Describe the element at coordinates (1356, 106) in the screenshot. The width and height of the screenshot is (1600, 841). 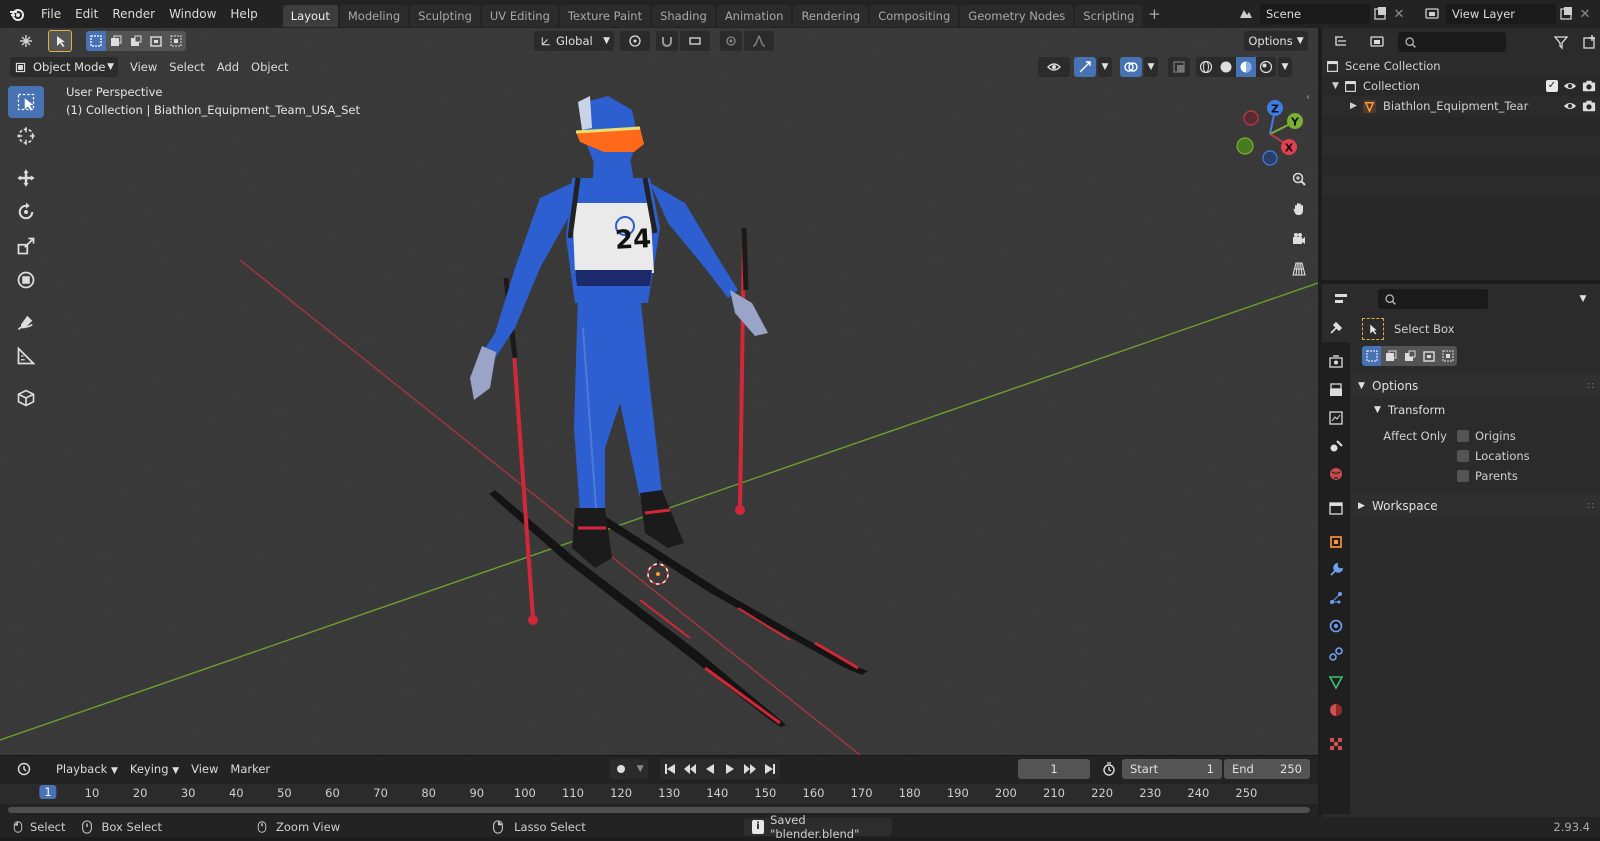
I see `expand-arrow-icon: ▶` at that location.